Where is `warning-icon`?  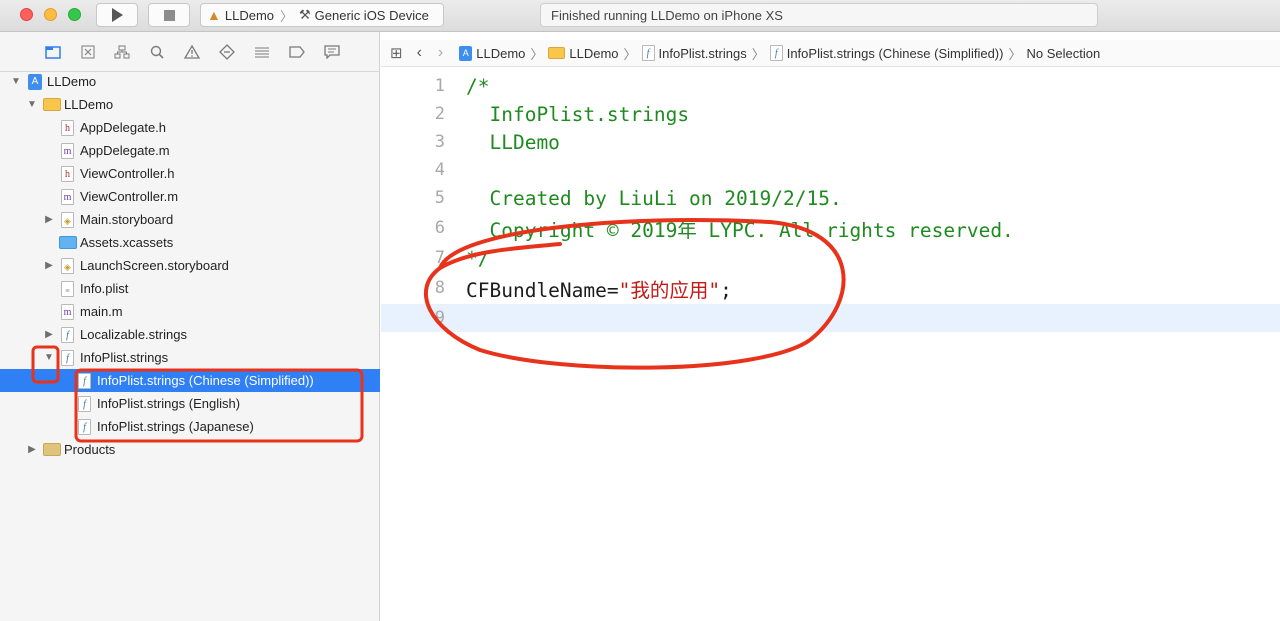 warning-icon is located at coordinates (192, 52).